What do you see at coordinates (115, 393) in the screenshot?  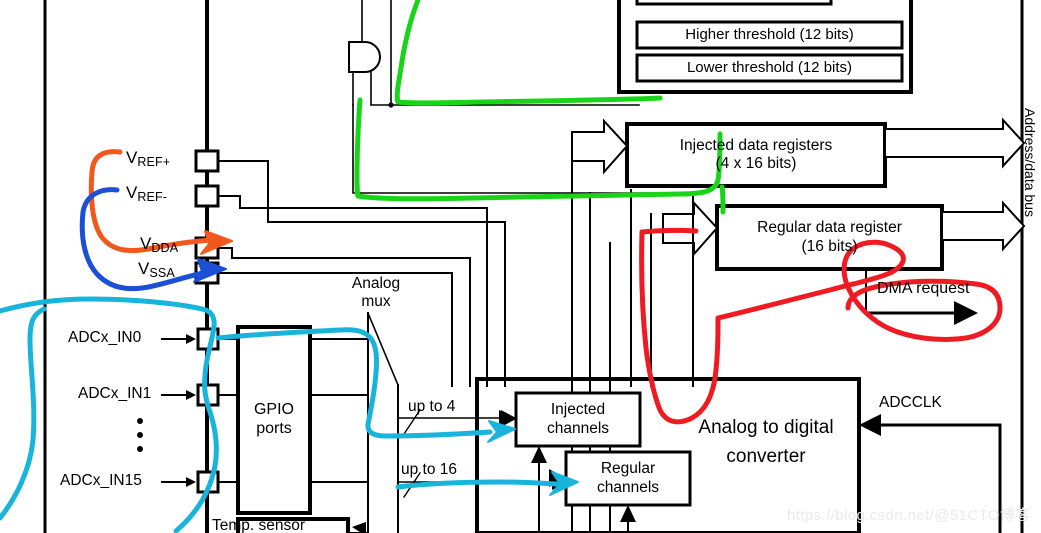 I see `adc-input-1-label: ADCx_IN1` at bounding box center [115, 393].